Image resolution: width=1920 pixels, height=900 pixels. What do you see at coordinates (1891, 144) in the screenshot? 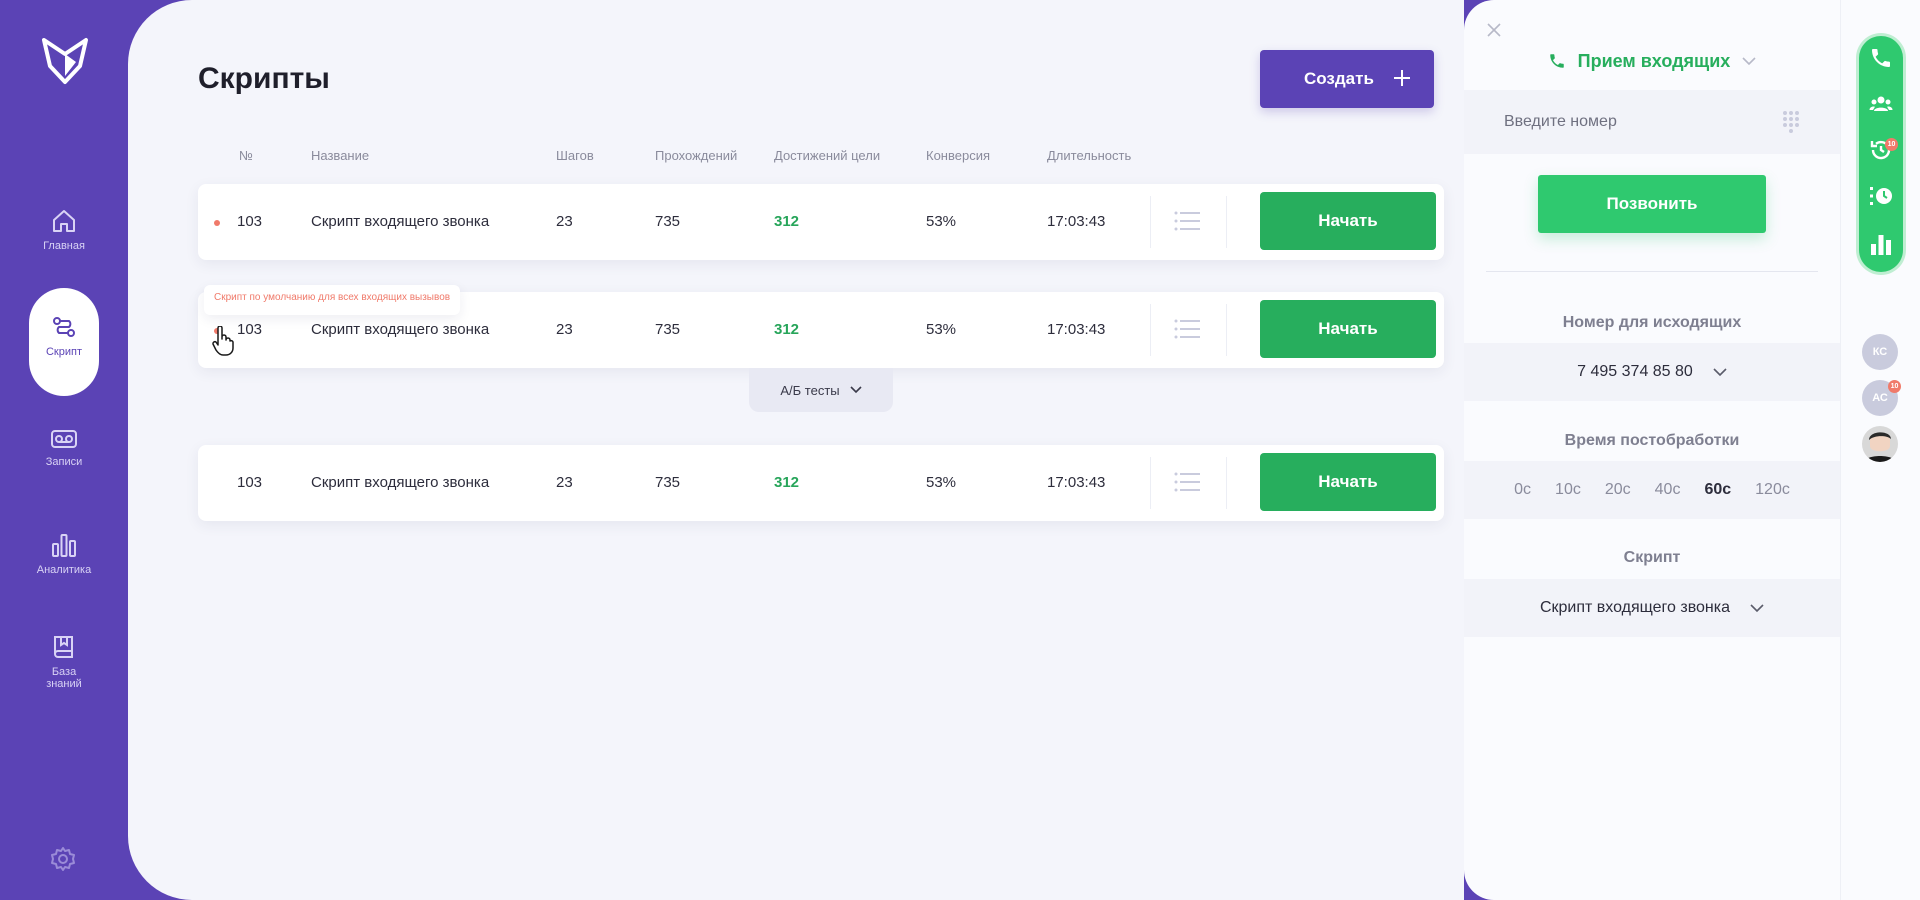
I see `history-badge: 10` at bounding box center [1891, 144].